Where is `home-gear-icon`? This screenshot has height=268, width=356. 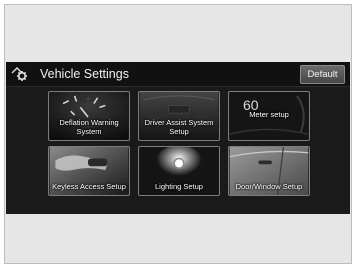 home-gear-icon is located at coordinates (21, 74).